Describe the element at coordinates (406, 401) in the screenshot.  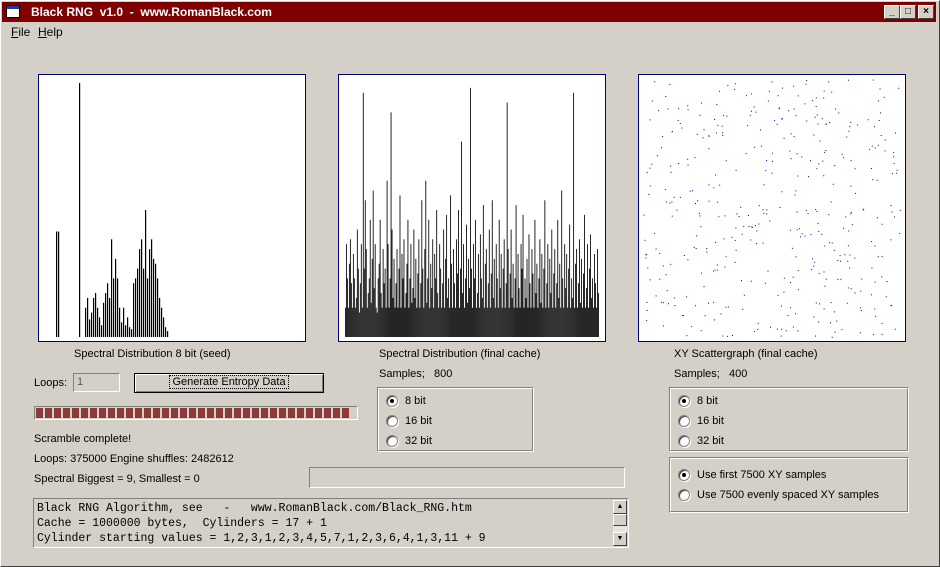
I see `cache-radio-8bit: 8 bit` at that location.